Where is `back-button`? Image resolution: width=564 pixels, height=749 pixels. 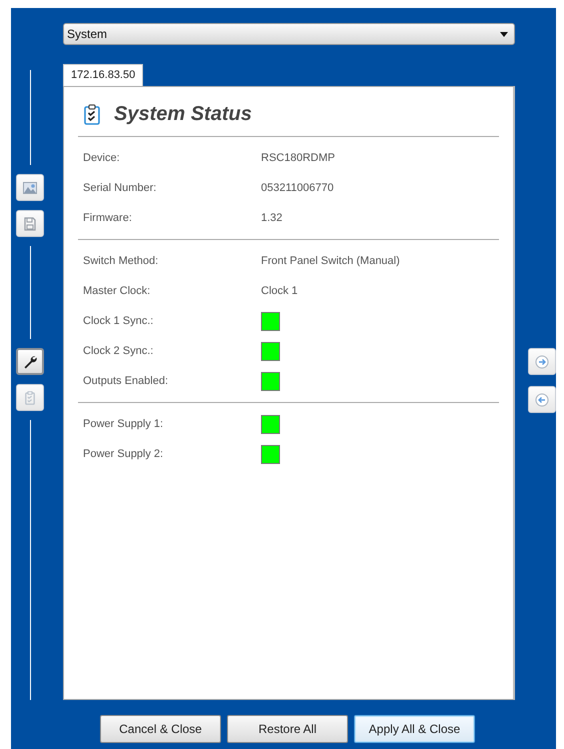 back-button is located at coordinates (542, 399).